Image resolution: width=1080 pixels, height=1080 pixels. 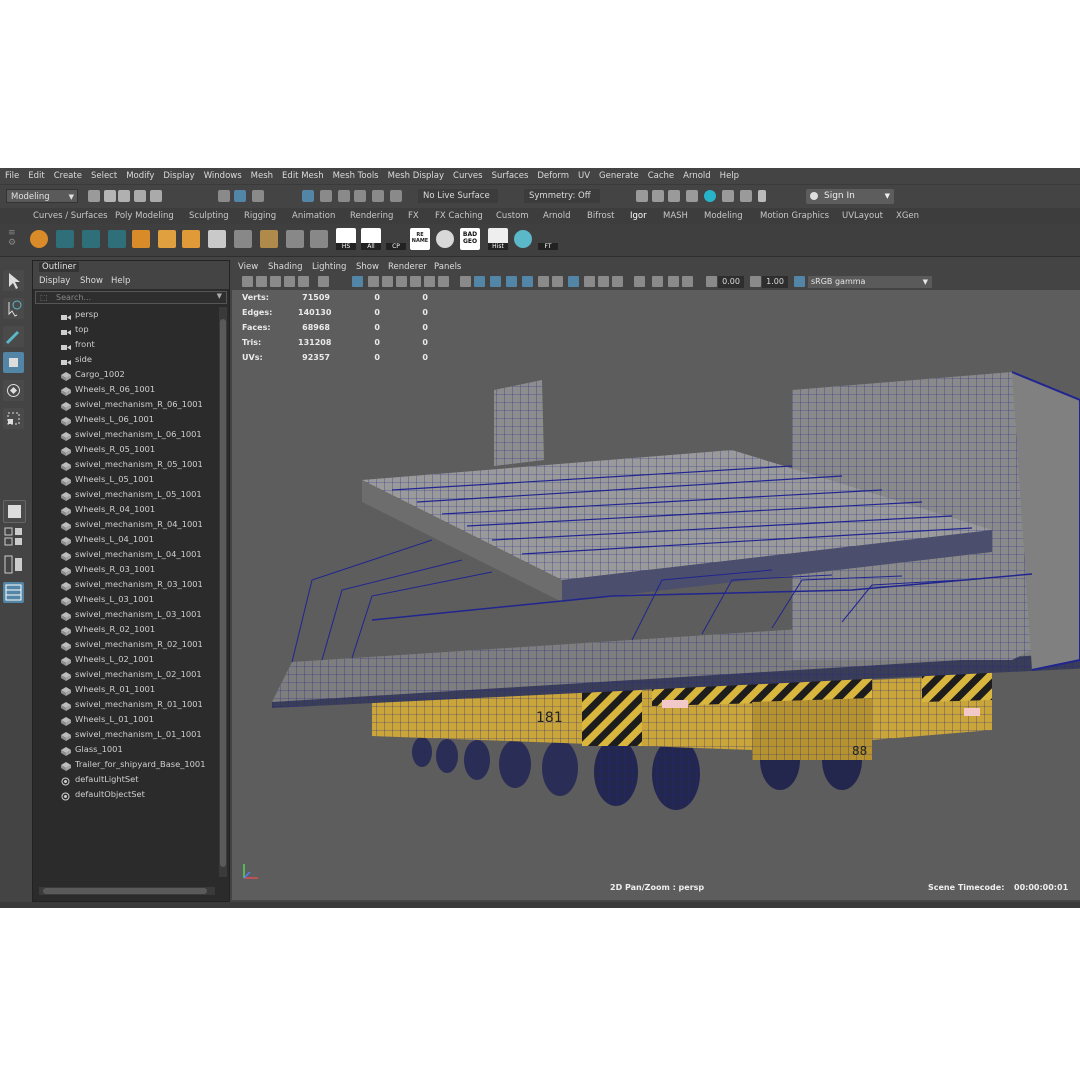 I want to click on outliner-item: Glass_1001, so click(x=125, y=749).